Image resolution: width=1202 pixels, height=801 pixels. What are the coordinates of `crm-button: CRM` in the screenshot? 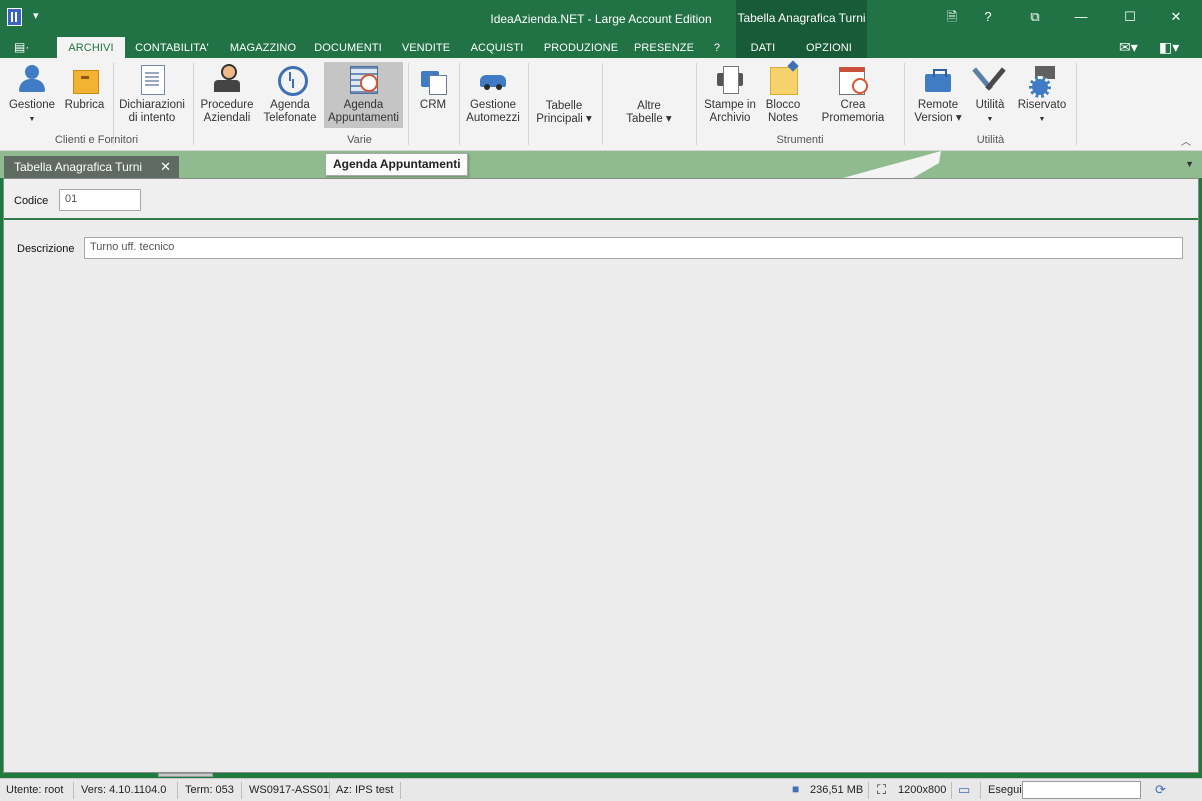 It's located at (433, 95).